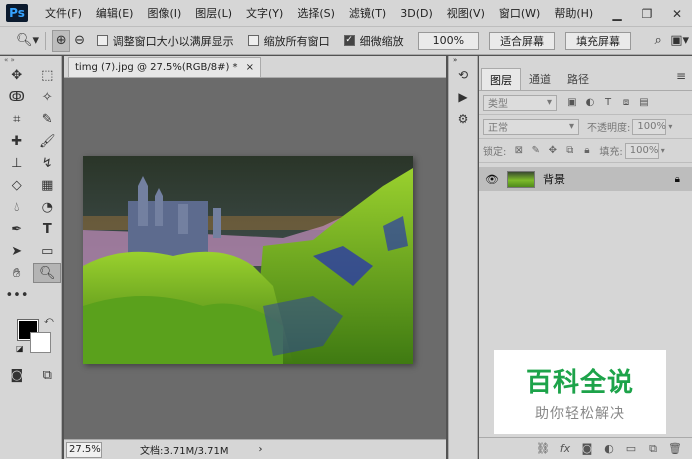 The height and width of the screenshot is (459, 692). Describe the element at coordinates (553, 179) in the screenshot. I see `layer-name: 背景` at that location.